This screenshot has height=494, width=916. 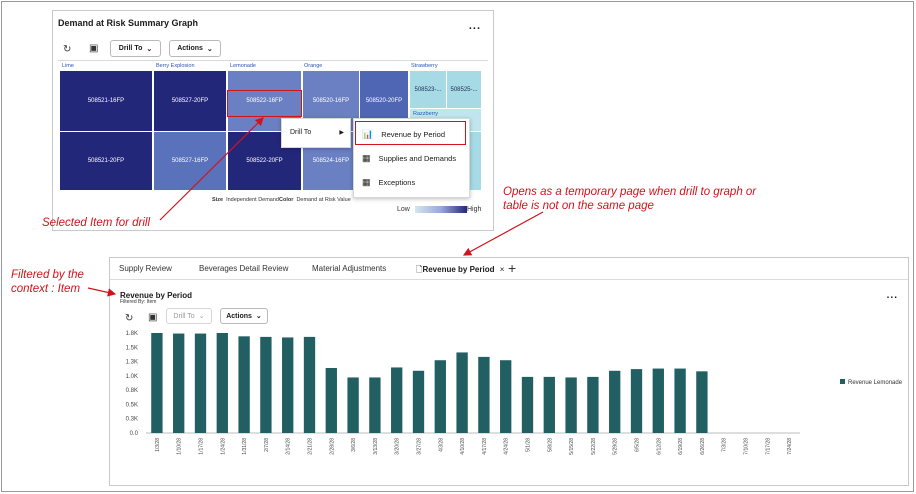 What do you see at coordinates (397, 182) in the screenshot?
I see `menu-item-label: Exceptions` at bounding box center [397, 182].